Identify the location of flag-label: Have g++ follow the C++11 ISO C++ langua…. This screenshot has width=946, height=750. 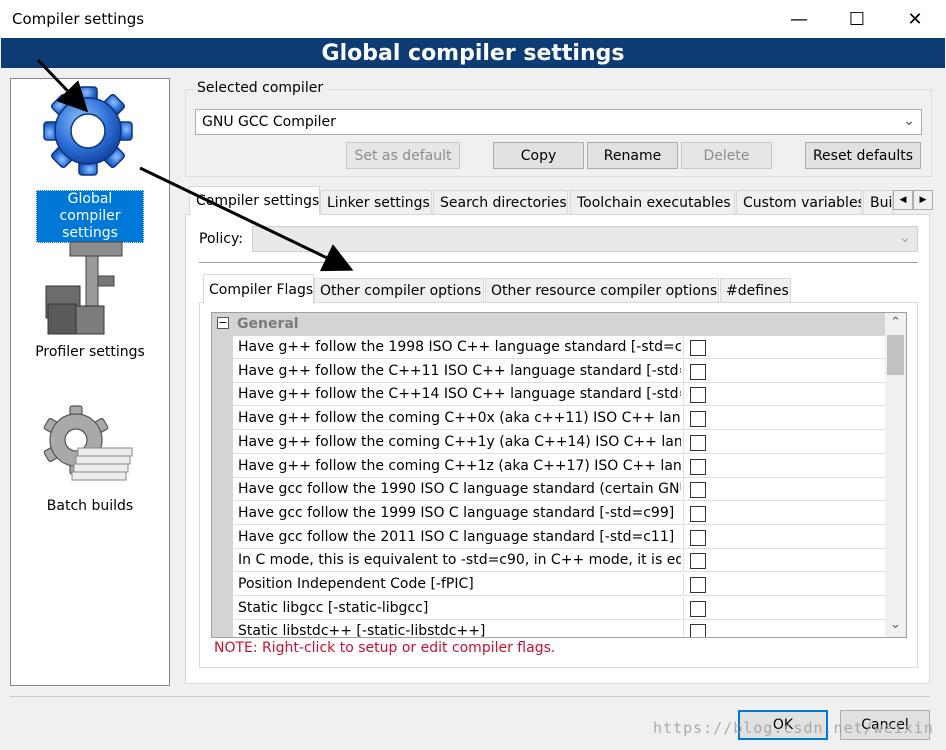
(459, 371).